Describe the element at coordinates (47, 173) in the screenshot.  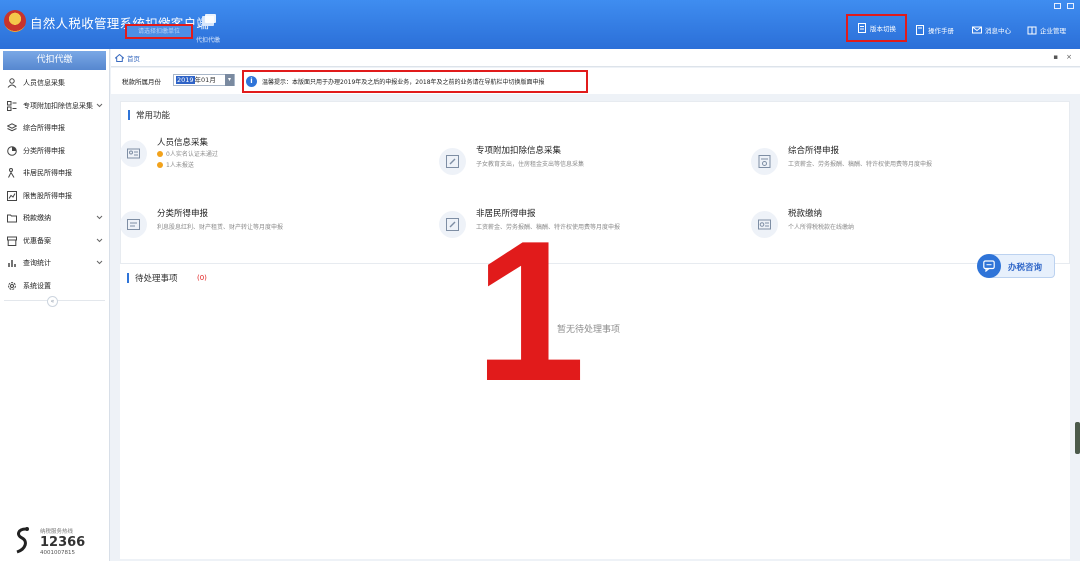
I see `sidebar-item-label: 非居民所得申报` at that location.